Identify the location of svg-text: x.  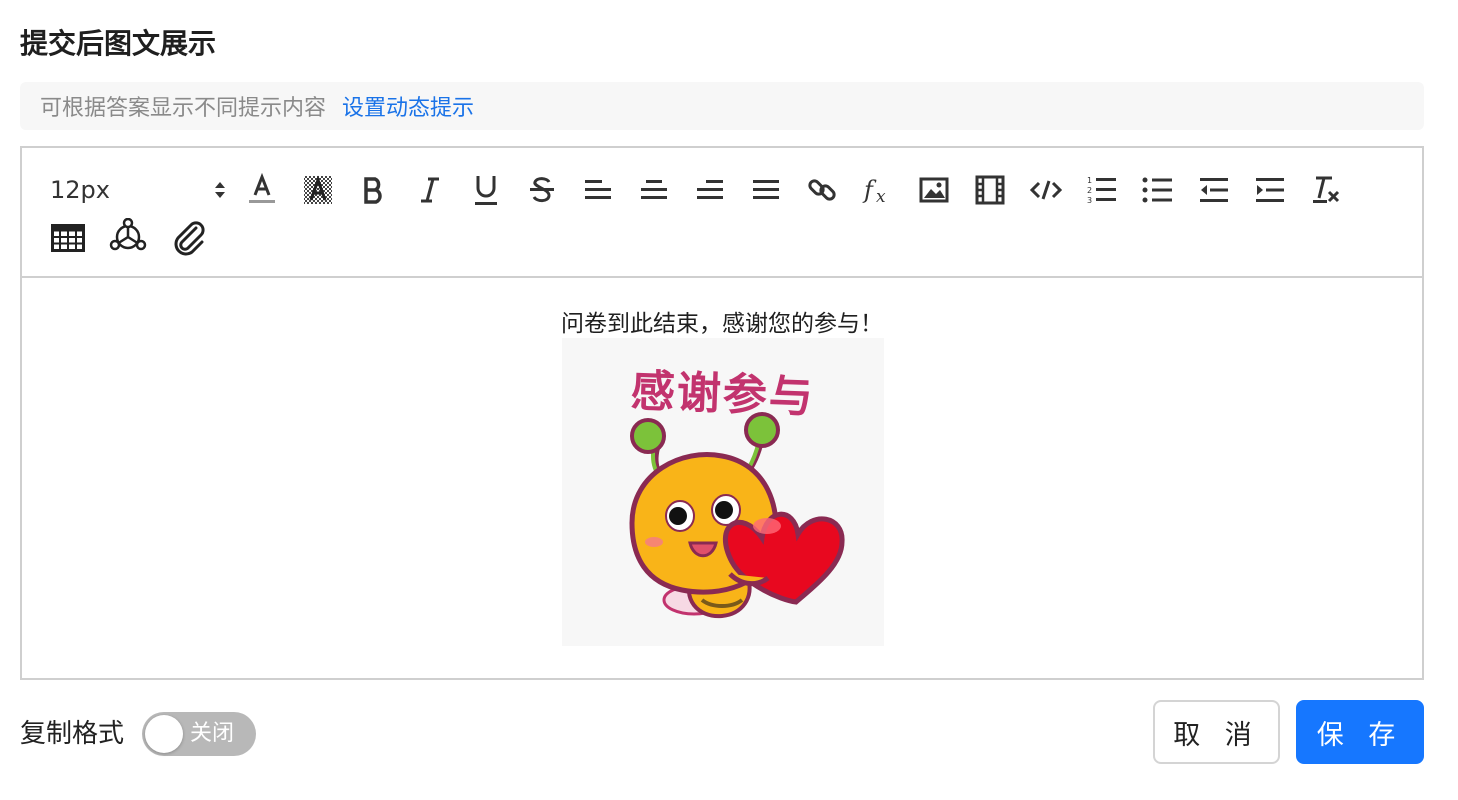
(881, 196).